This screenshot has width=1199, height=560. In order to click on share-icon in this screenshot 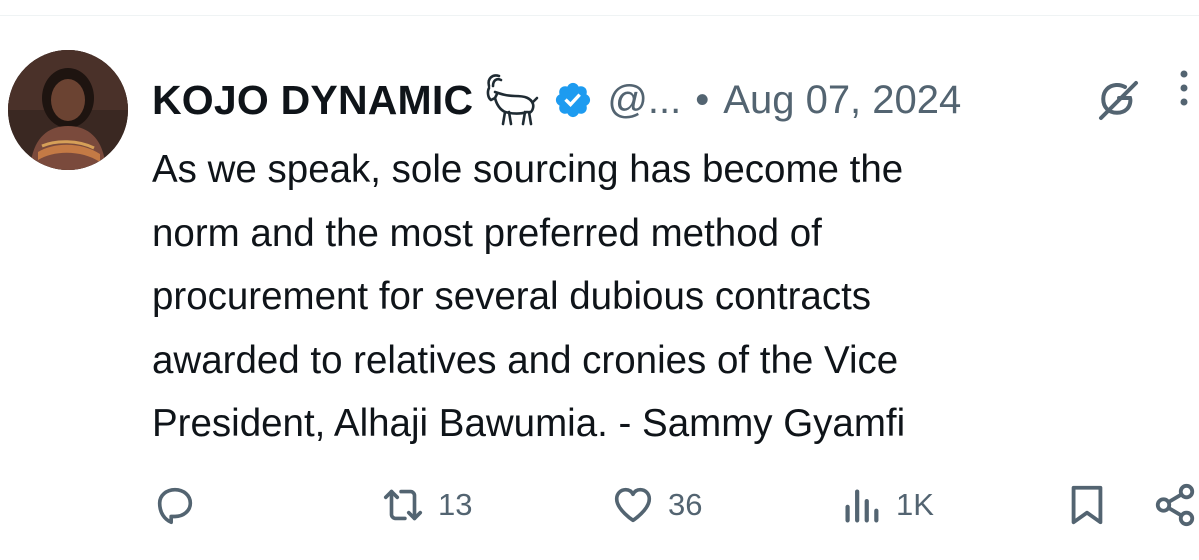, I will do `click(1175, 505)`.